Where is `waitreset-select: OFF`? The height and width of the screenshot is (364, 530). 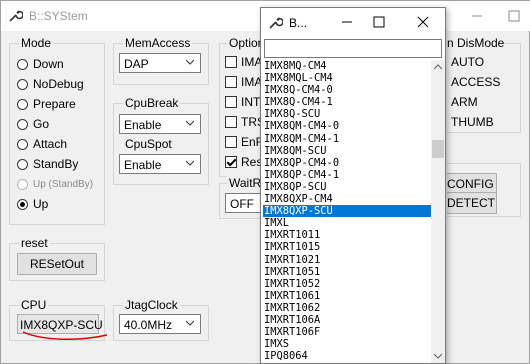 waitreset-select: OFF is located at coordinates (245, 203).